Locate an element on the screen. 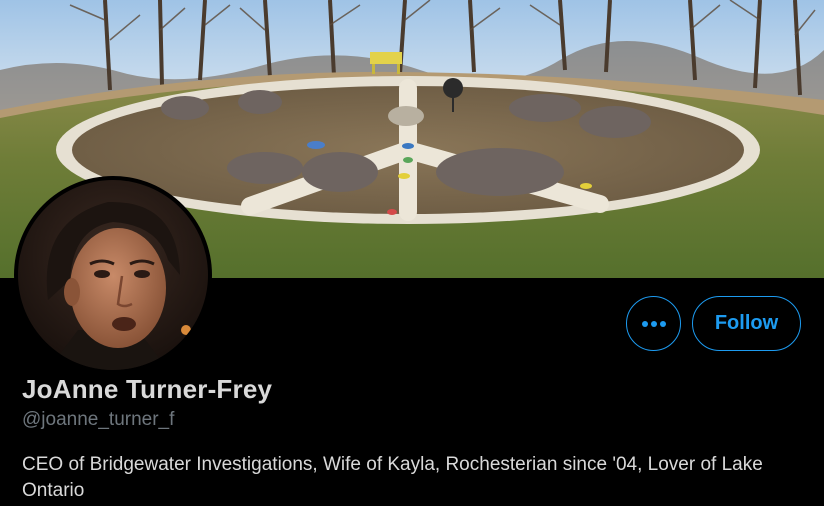  avatar is located at coordinates (113, 275).